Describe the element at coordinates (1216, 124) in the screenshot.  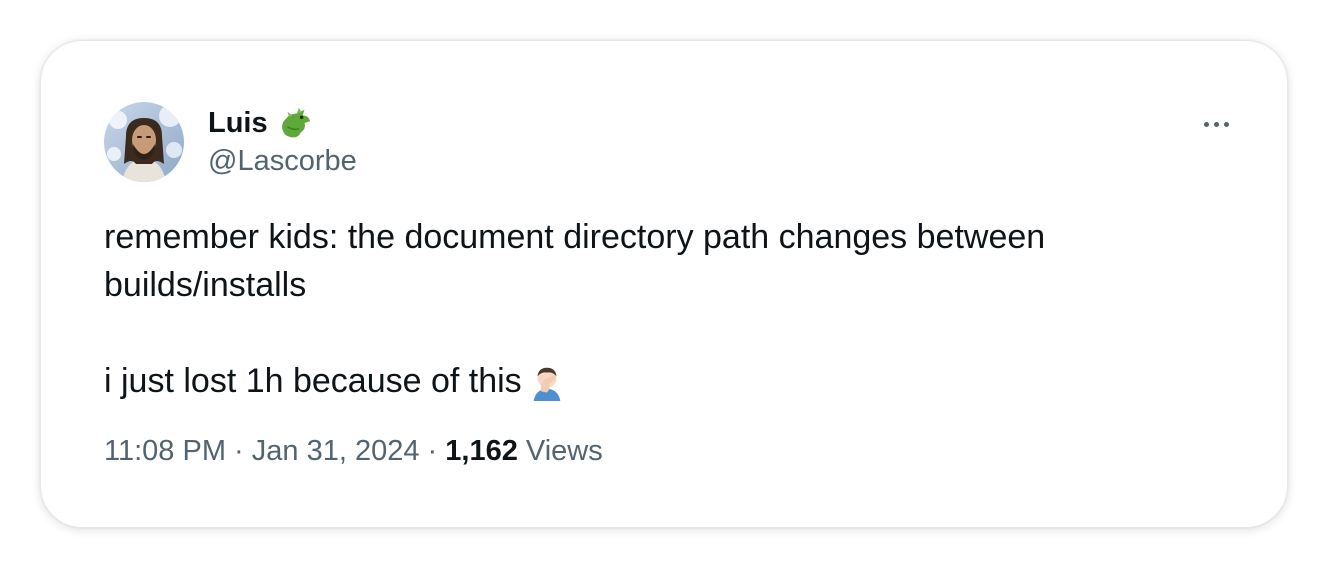
I see `more-options-icon` at that location.